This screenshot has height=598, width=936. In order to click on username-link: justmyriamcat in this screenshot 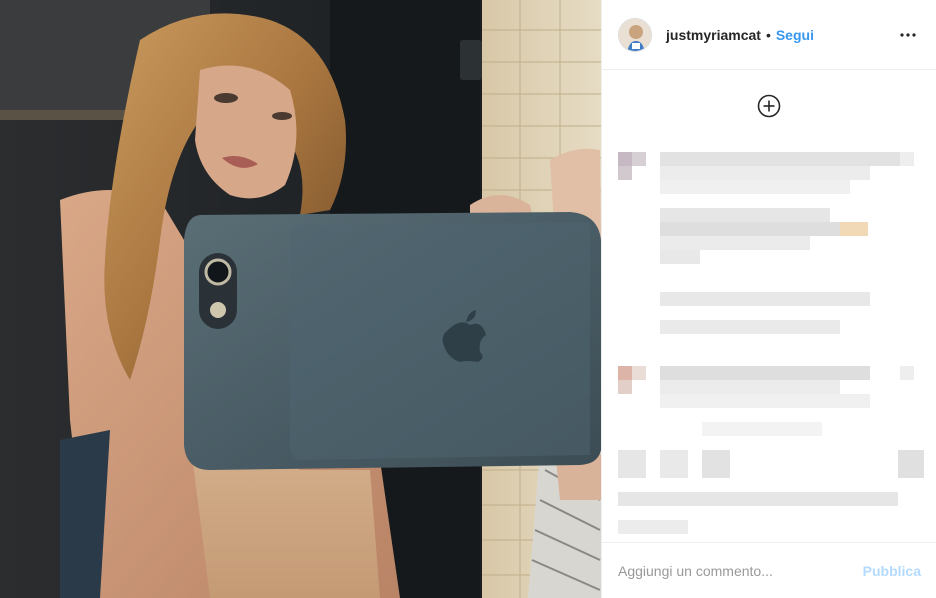, I will do `click(713, 35)`.